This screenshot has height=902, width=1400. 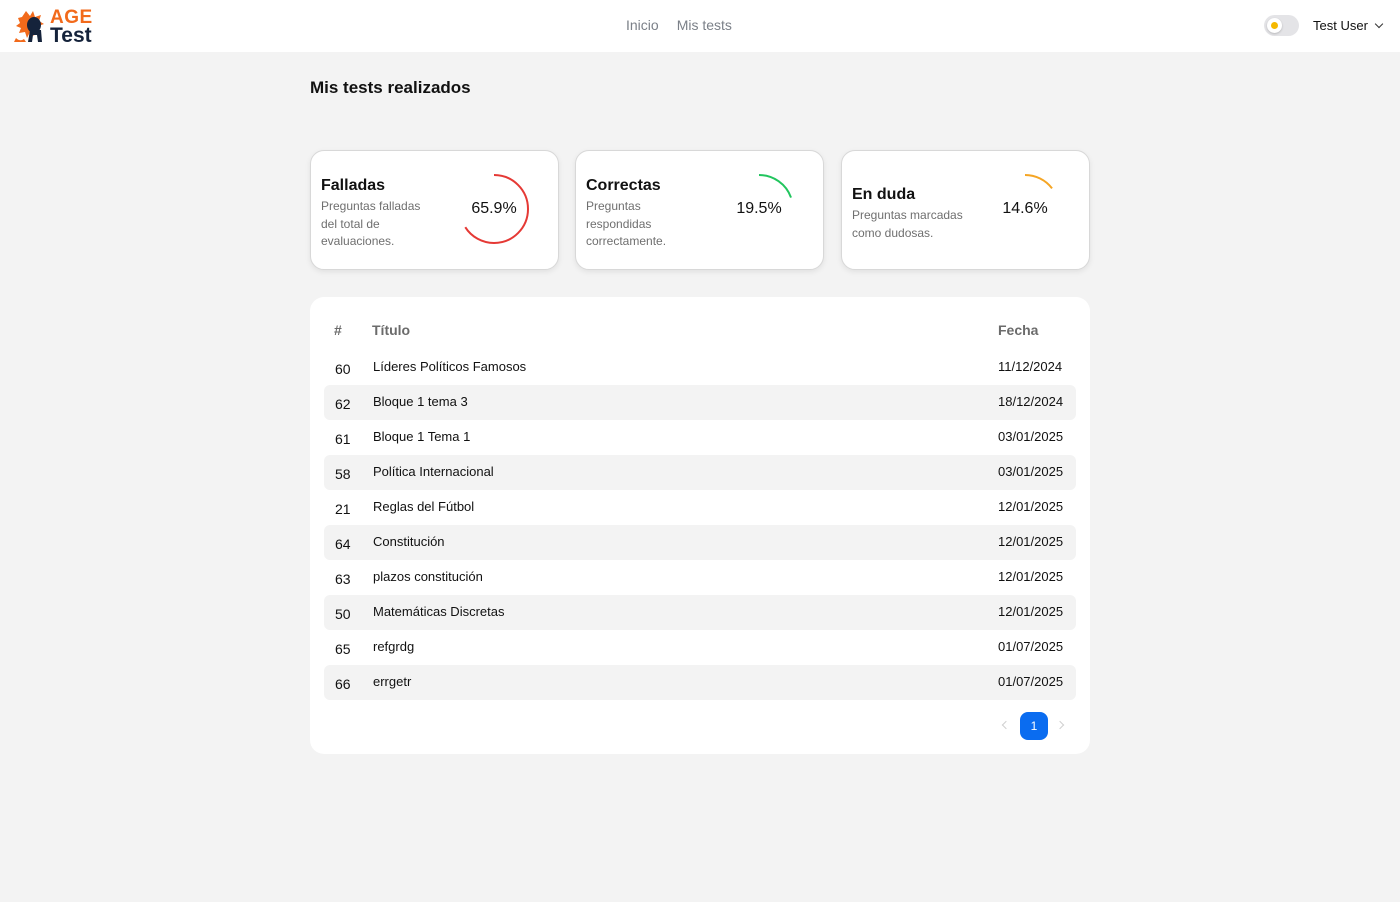 I want to click on row-number: 61, so click(x=343, y=439).